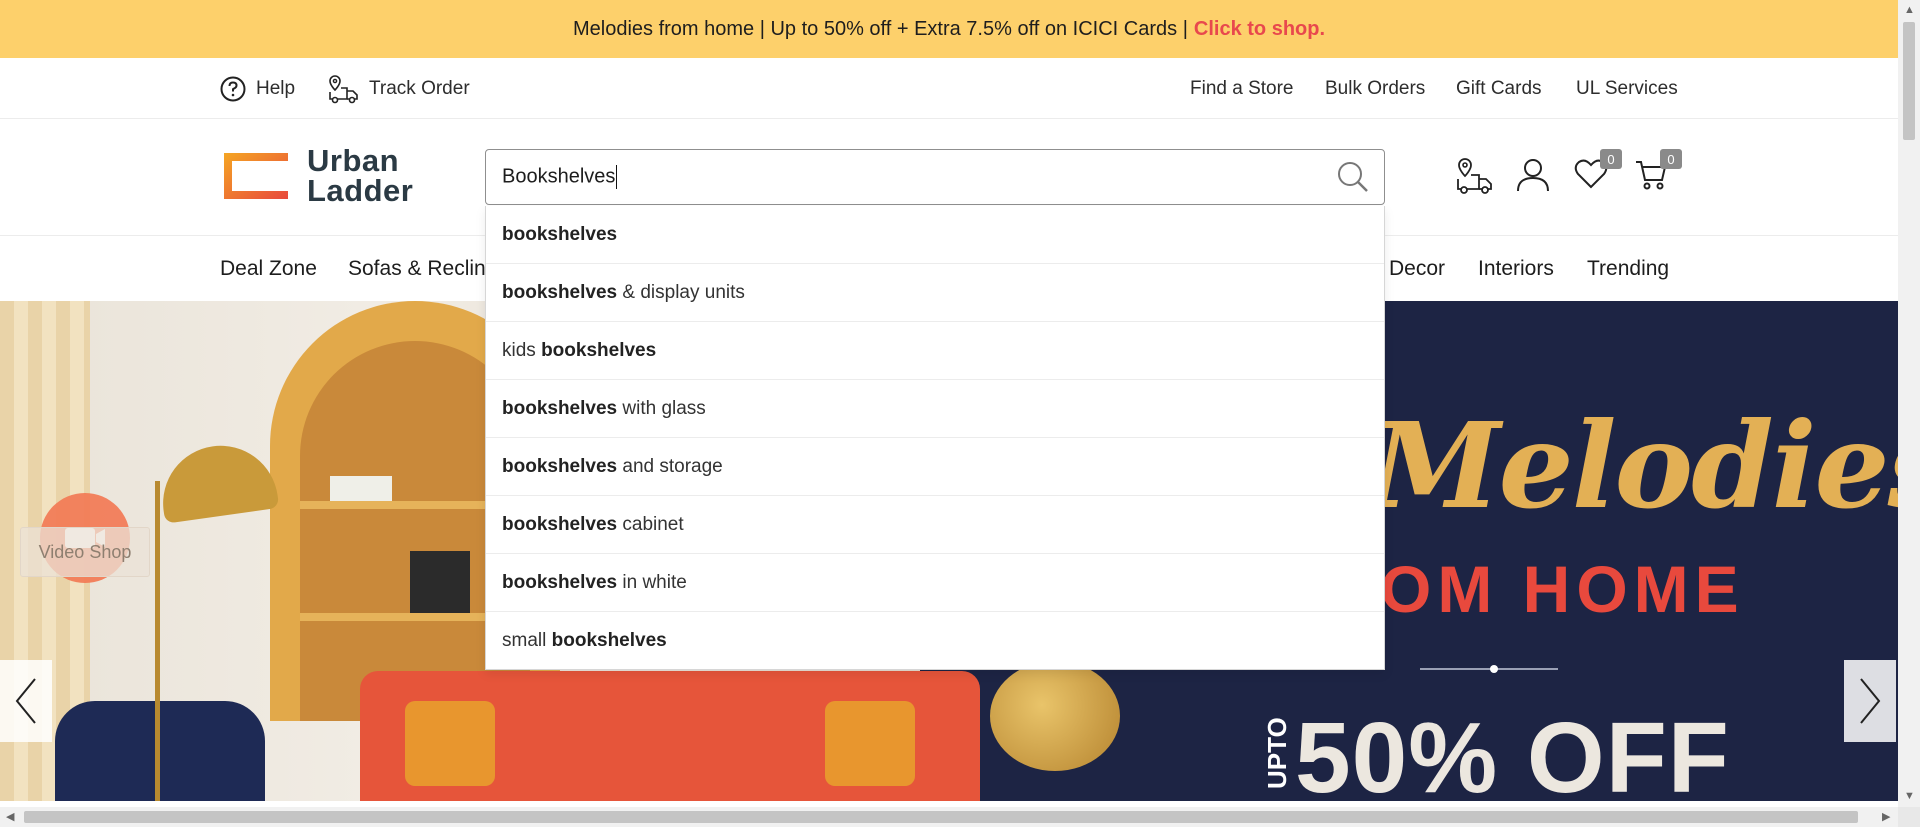  Describe the element at coordinates (1474, 176) in the screenshot. I see `delivery-location-icon` at that location.